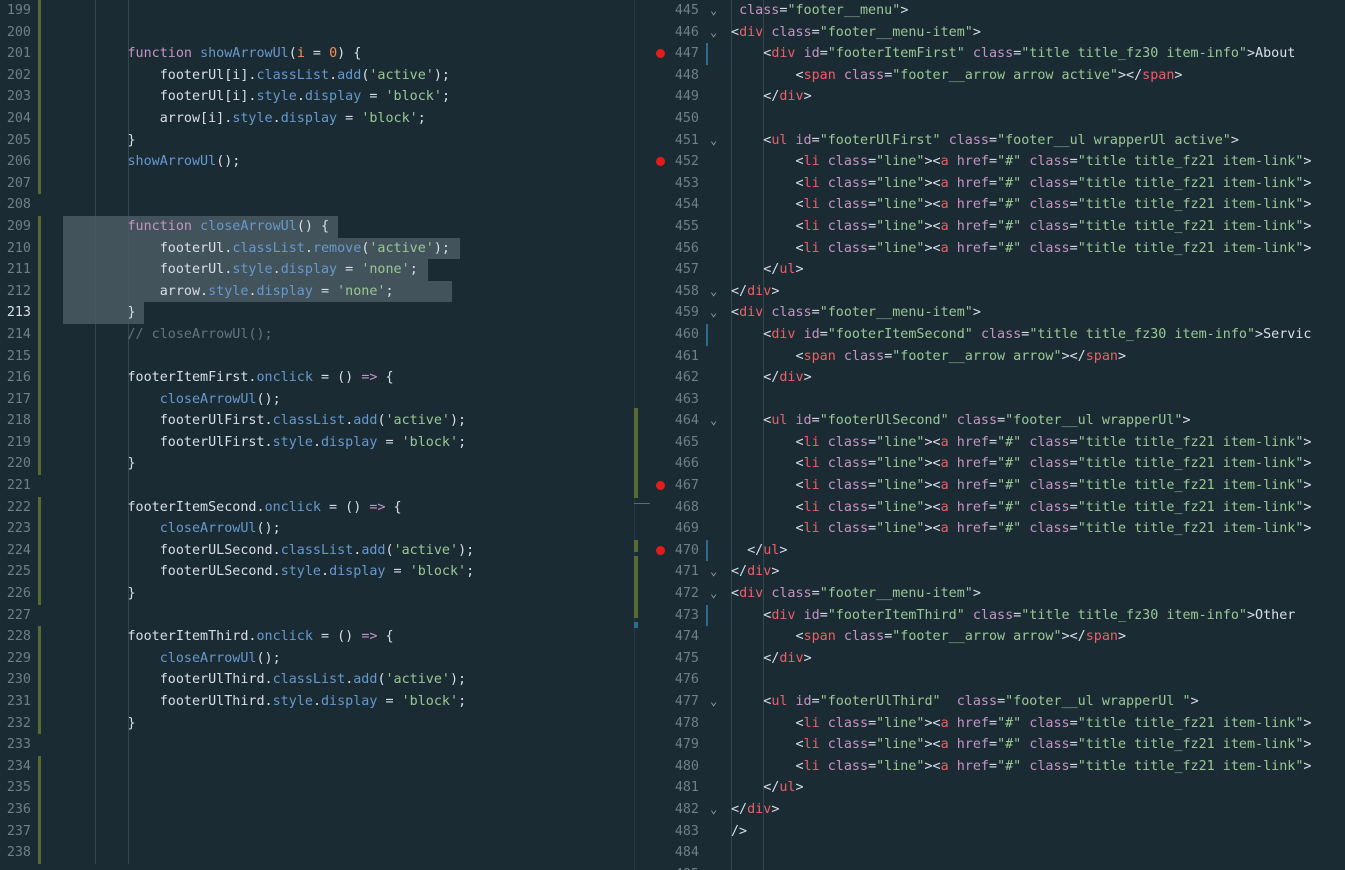 This screenshot has width=1345, height=870. What do you see at coordinates (18, 334) in the screenshot?
I see `line-number: 214` at bounding box center [18, 334].